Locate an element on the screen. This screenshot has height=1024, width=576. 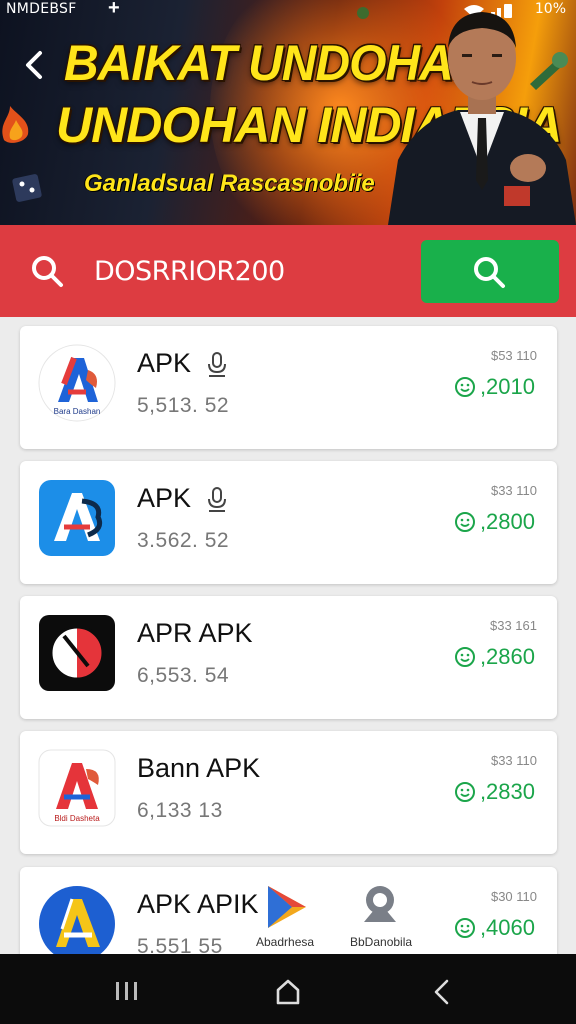
profile-label: BbDanobila is located at coordinates (381, 942).